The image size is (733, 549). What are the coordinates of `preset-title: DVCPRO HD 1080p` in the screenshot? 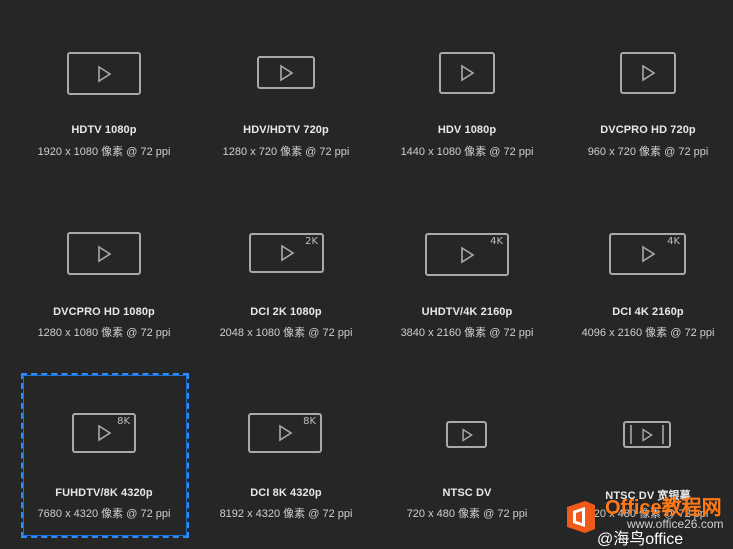 It's located at (104, 312).